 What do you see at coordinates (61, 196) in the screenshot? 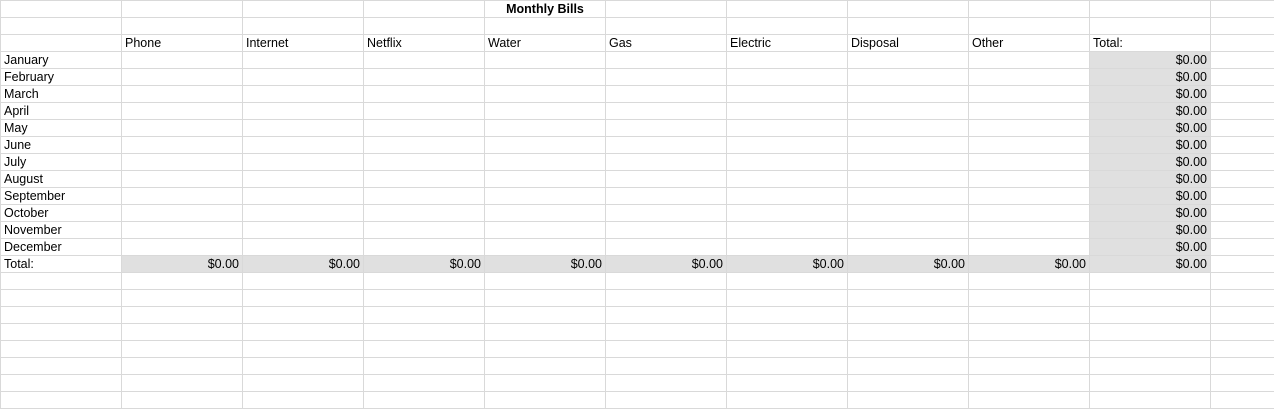
I see `month-label: September` at bounding box center [61, 196].